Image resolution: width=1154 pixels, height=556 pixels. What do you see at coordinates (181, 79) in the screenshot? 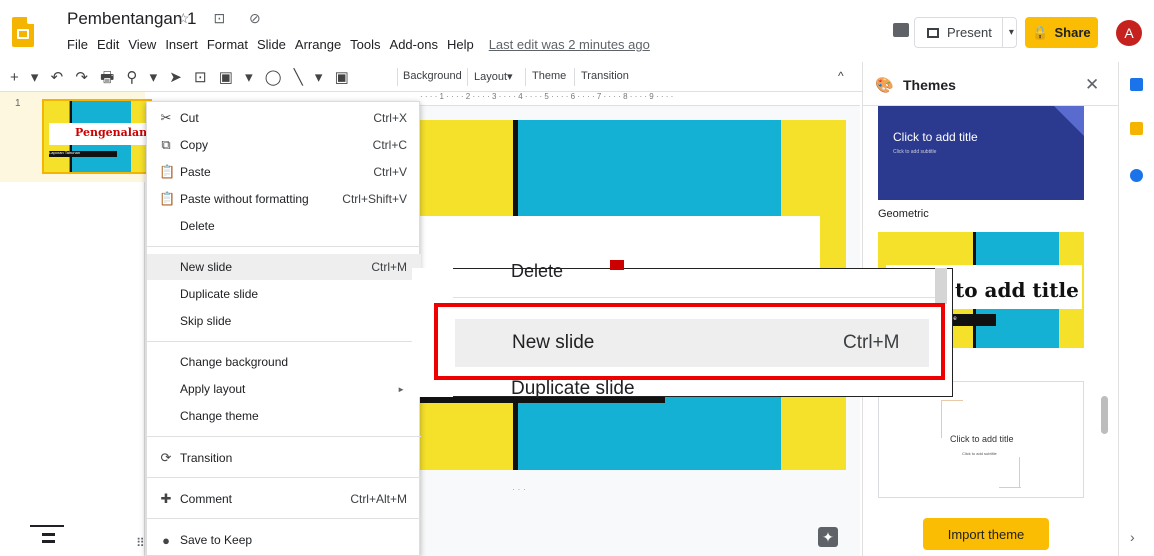
I see `toolbar-icons: + ▾ ↶ ↷ 🖶 ⚲ ▾ ➤ ⊡ ▣ ▾ ◯ ╲ ▾ ▣` at bounding box center [181, 79].